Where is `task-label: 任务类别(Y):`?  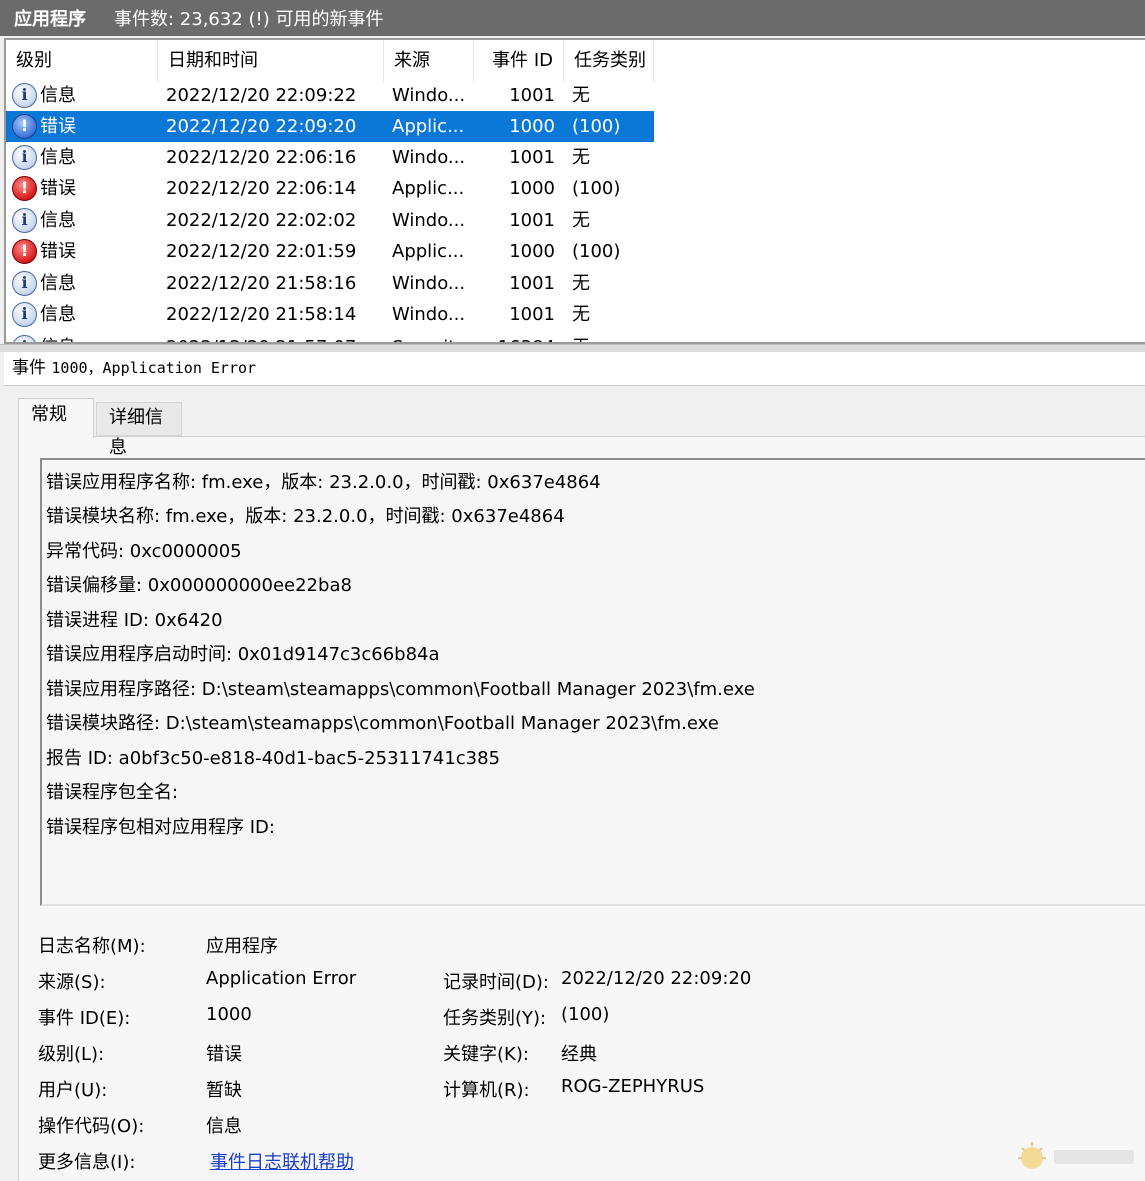
task-label: 任务类别(Y): is located at coordinates (495, 1018).